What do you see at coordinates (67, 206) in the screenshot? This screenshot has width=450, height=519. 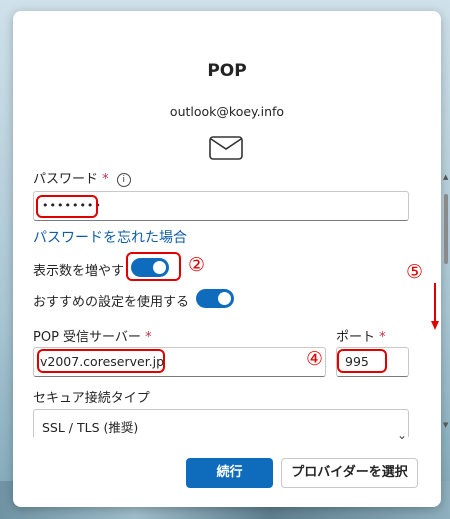 I see `annotation-box-password` at bounding box center [67, 206].